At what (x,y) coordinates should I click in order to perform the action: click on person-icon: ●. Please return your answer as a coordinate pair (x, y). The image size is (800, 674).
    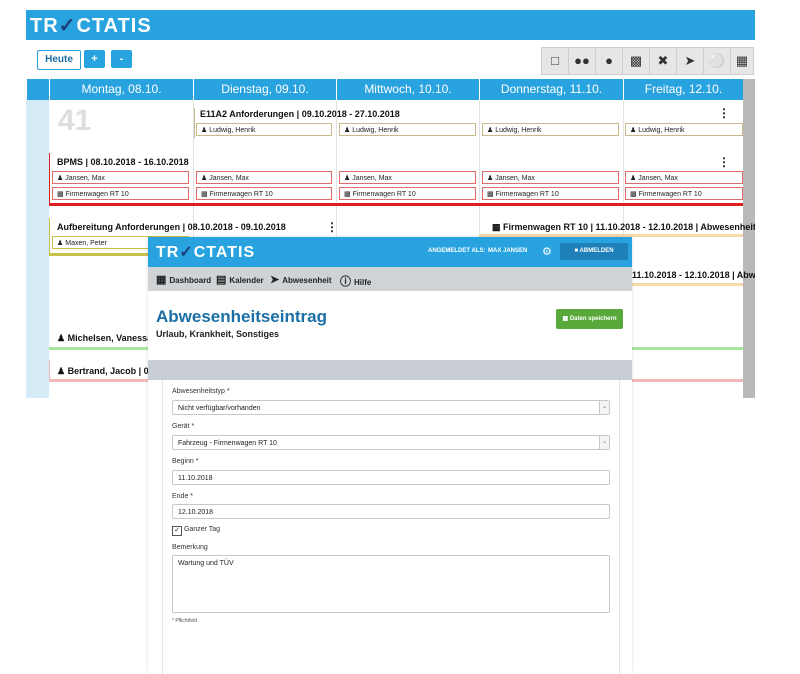
    Looking at the image, I should click on (609, 61).